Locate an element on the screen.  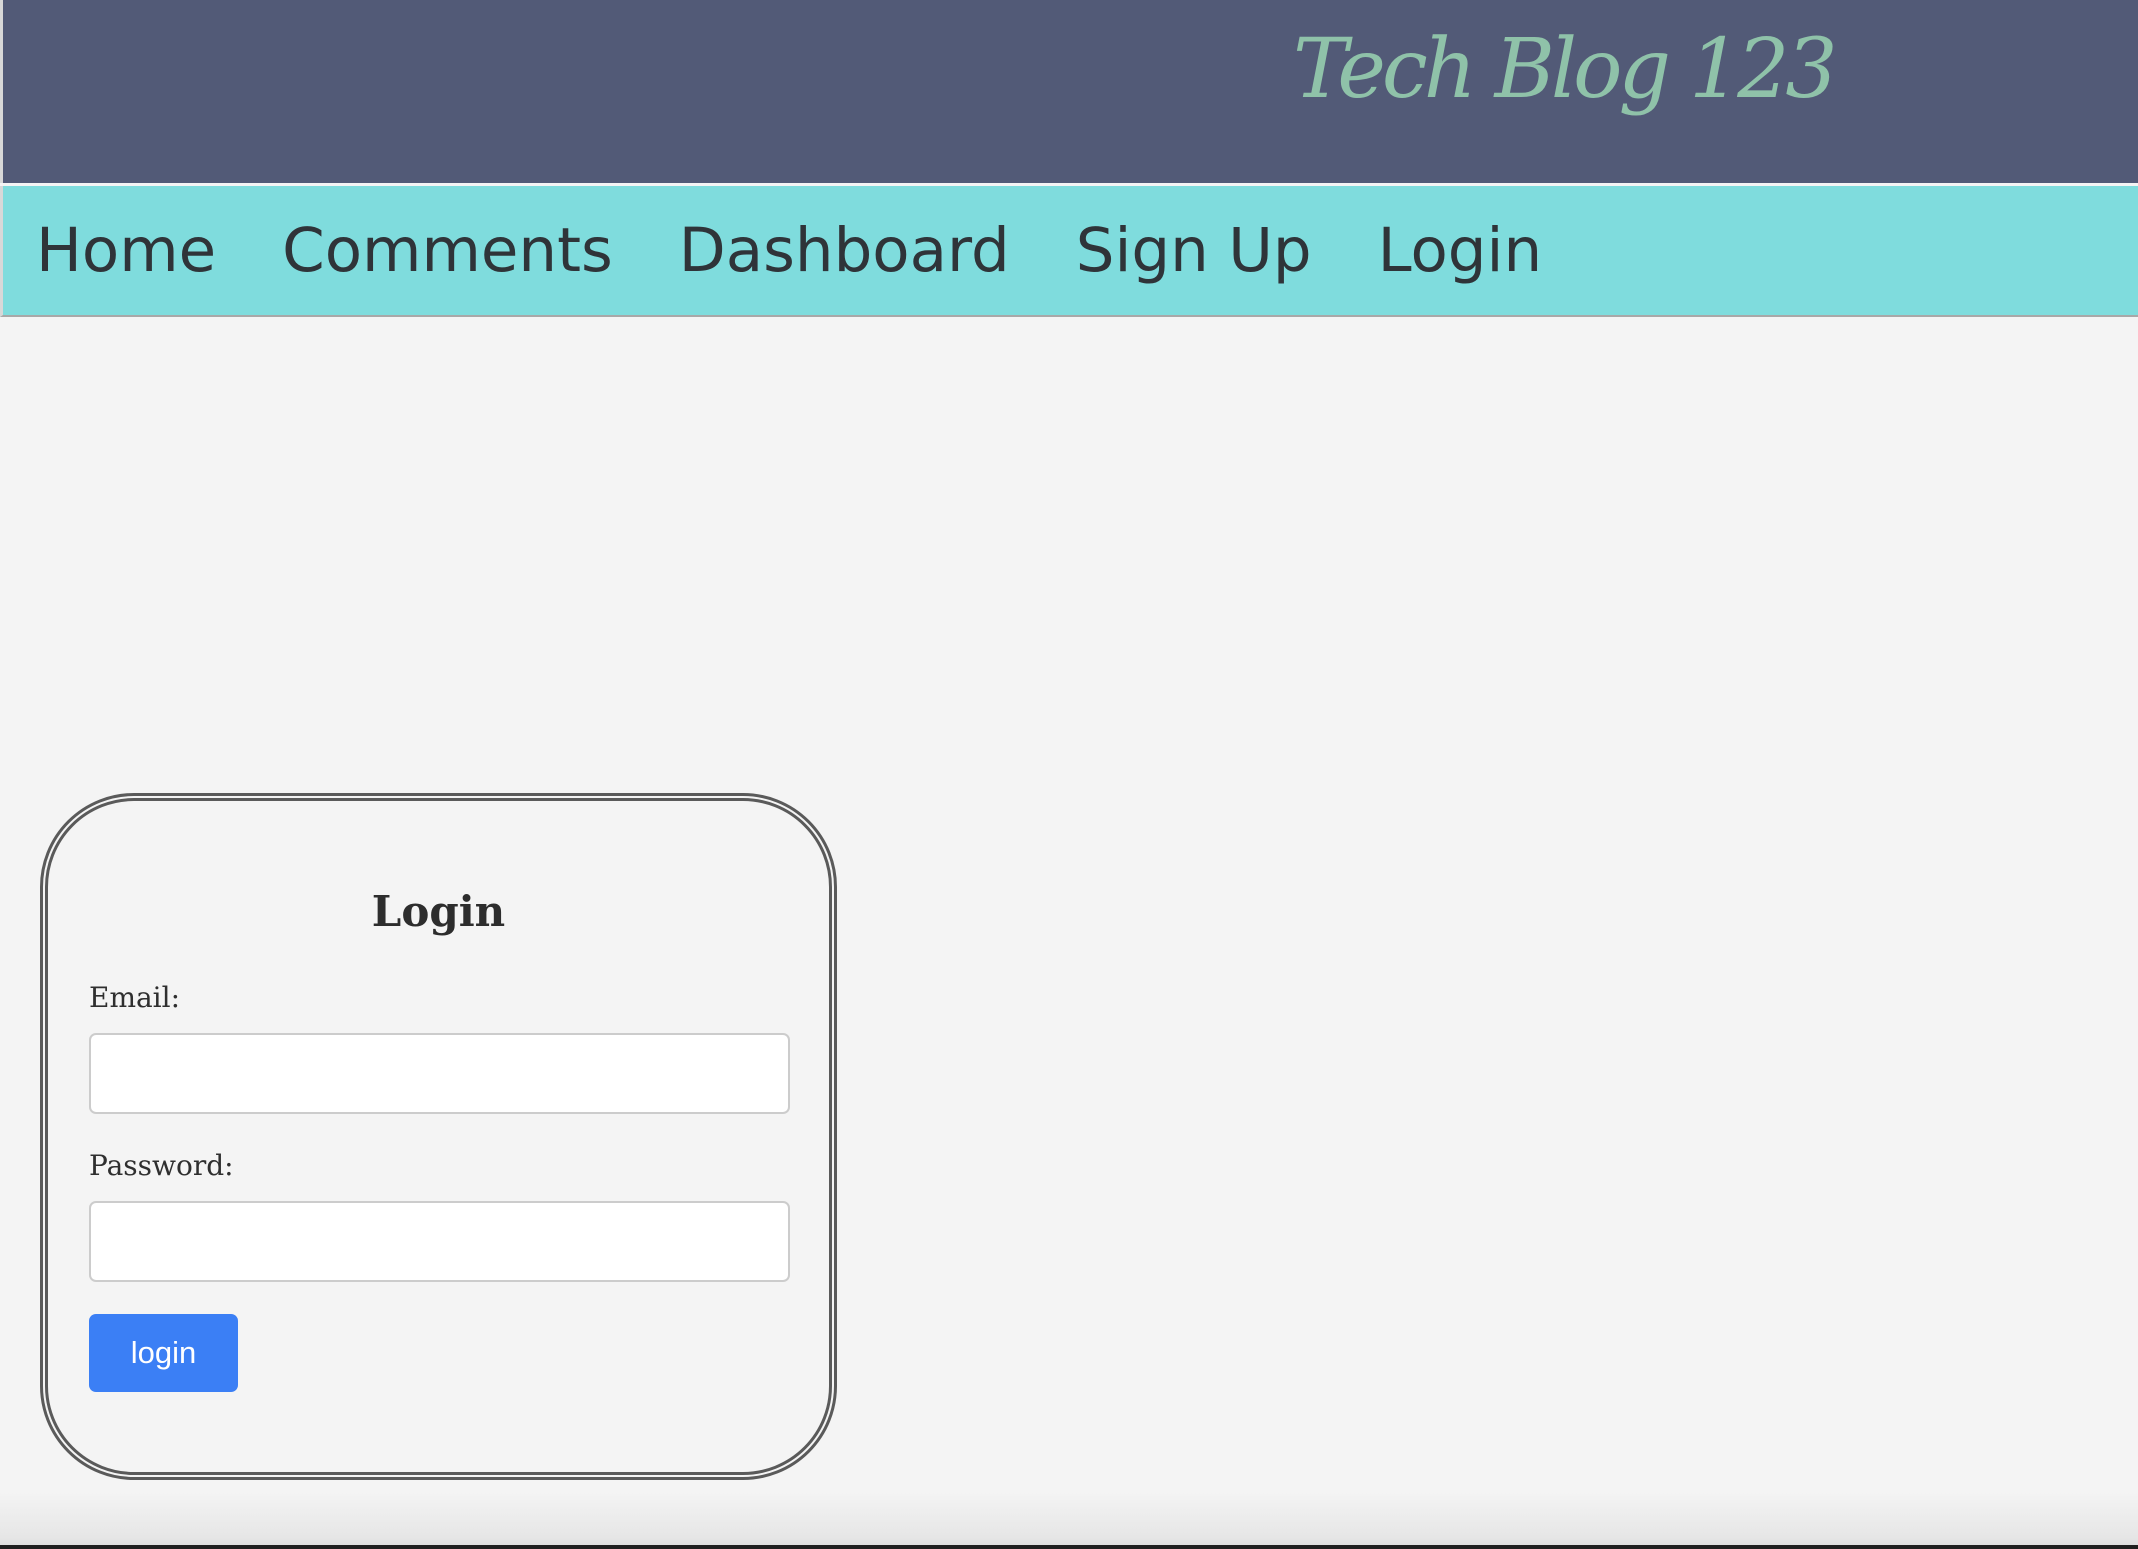
nav-link-sign-up: Sign Up is located at coordinates (1194, 250).